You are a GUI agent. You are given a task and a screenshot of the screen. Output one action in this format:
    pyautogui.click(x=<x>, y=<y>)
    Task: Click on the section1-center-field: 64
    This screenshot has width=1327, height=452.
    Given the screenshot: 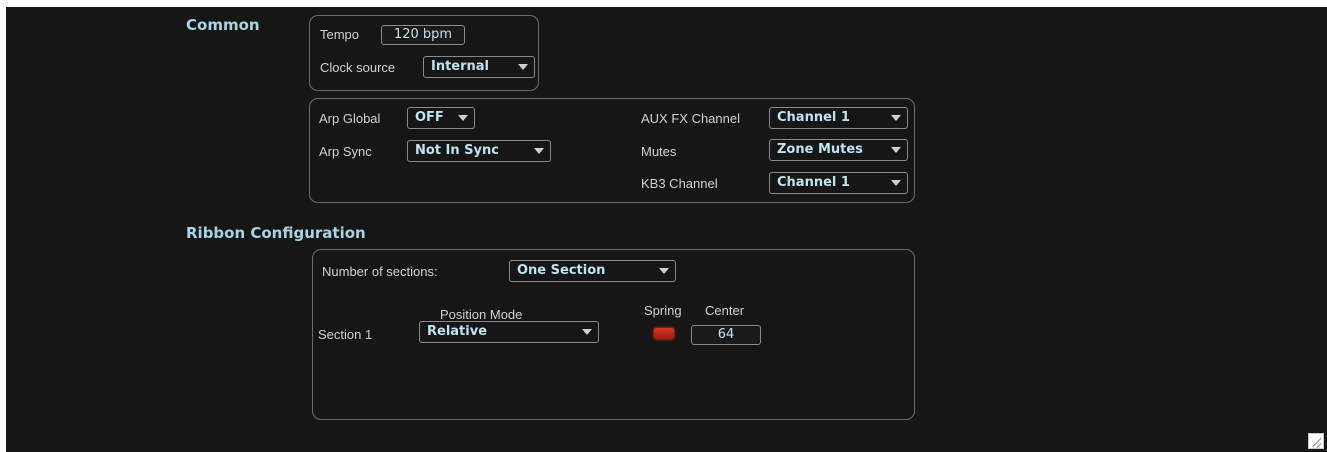 What is the action you would take?
    pyautogui.click(x=726, y=335)
    